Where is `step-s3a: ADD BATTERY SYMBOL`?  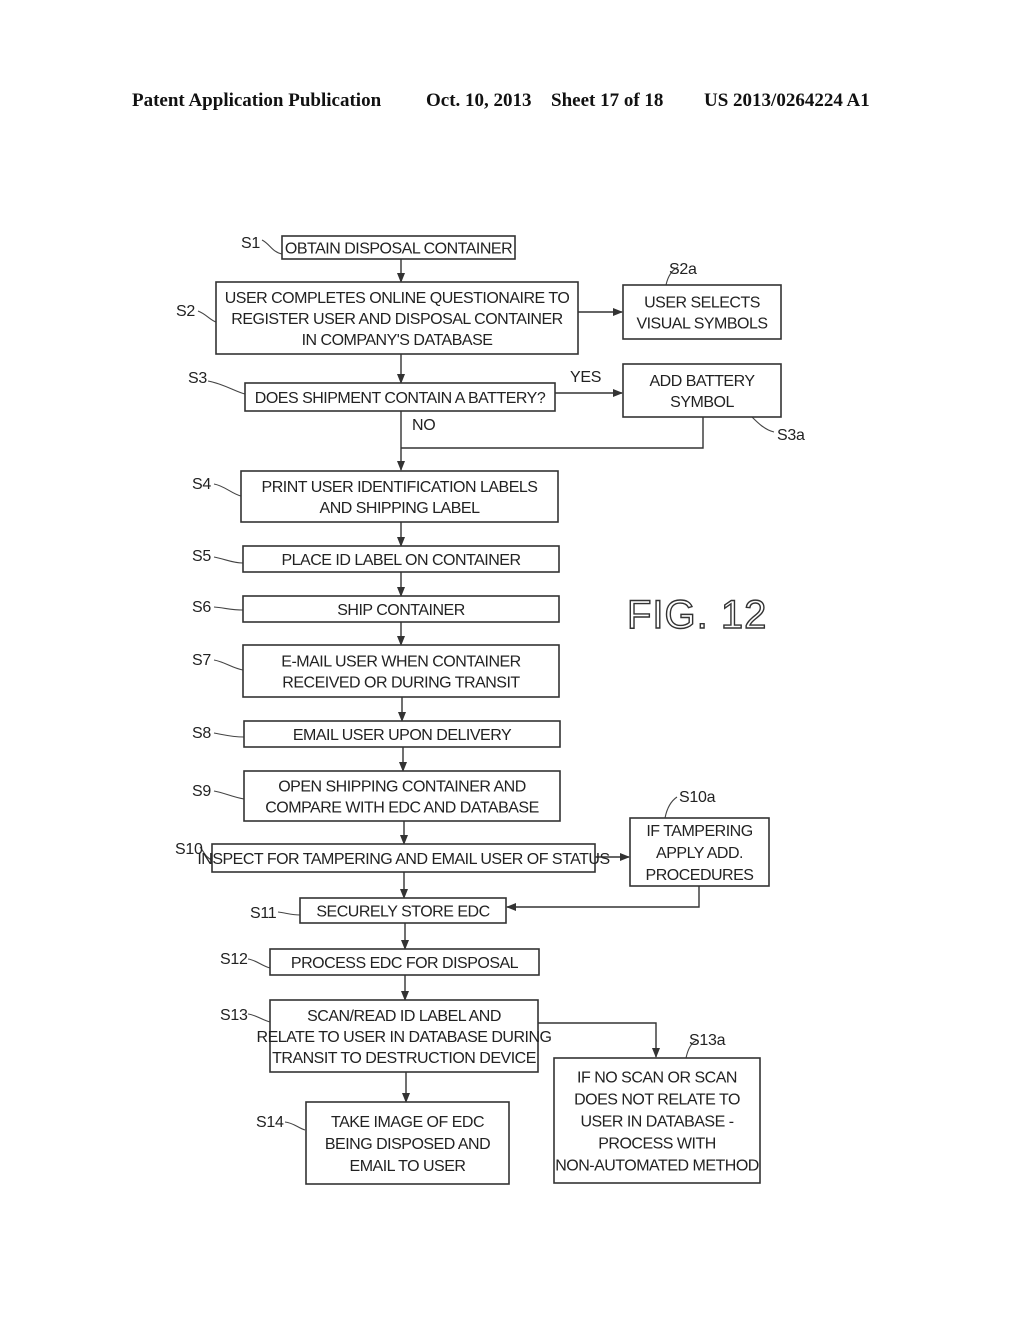
step-s3a: ADD BATTERY SYMBOL is located at coordinates (702, 390).